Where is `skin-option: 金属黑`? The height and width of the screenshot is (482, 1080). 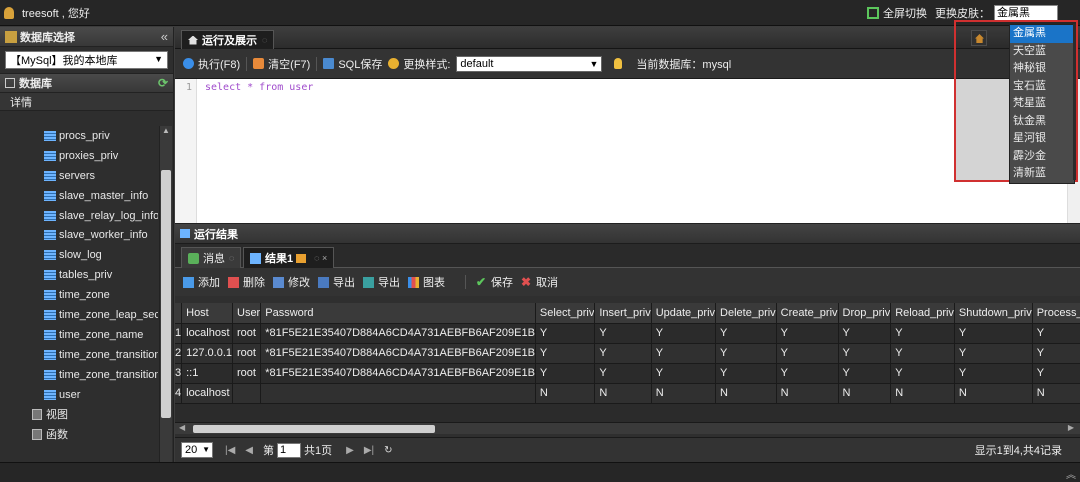
skin-option: 金属黑 is located at coordinates (1042, 34).